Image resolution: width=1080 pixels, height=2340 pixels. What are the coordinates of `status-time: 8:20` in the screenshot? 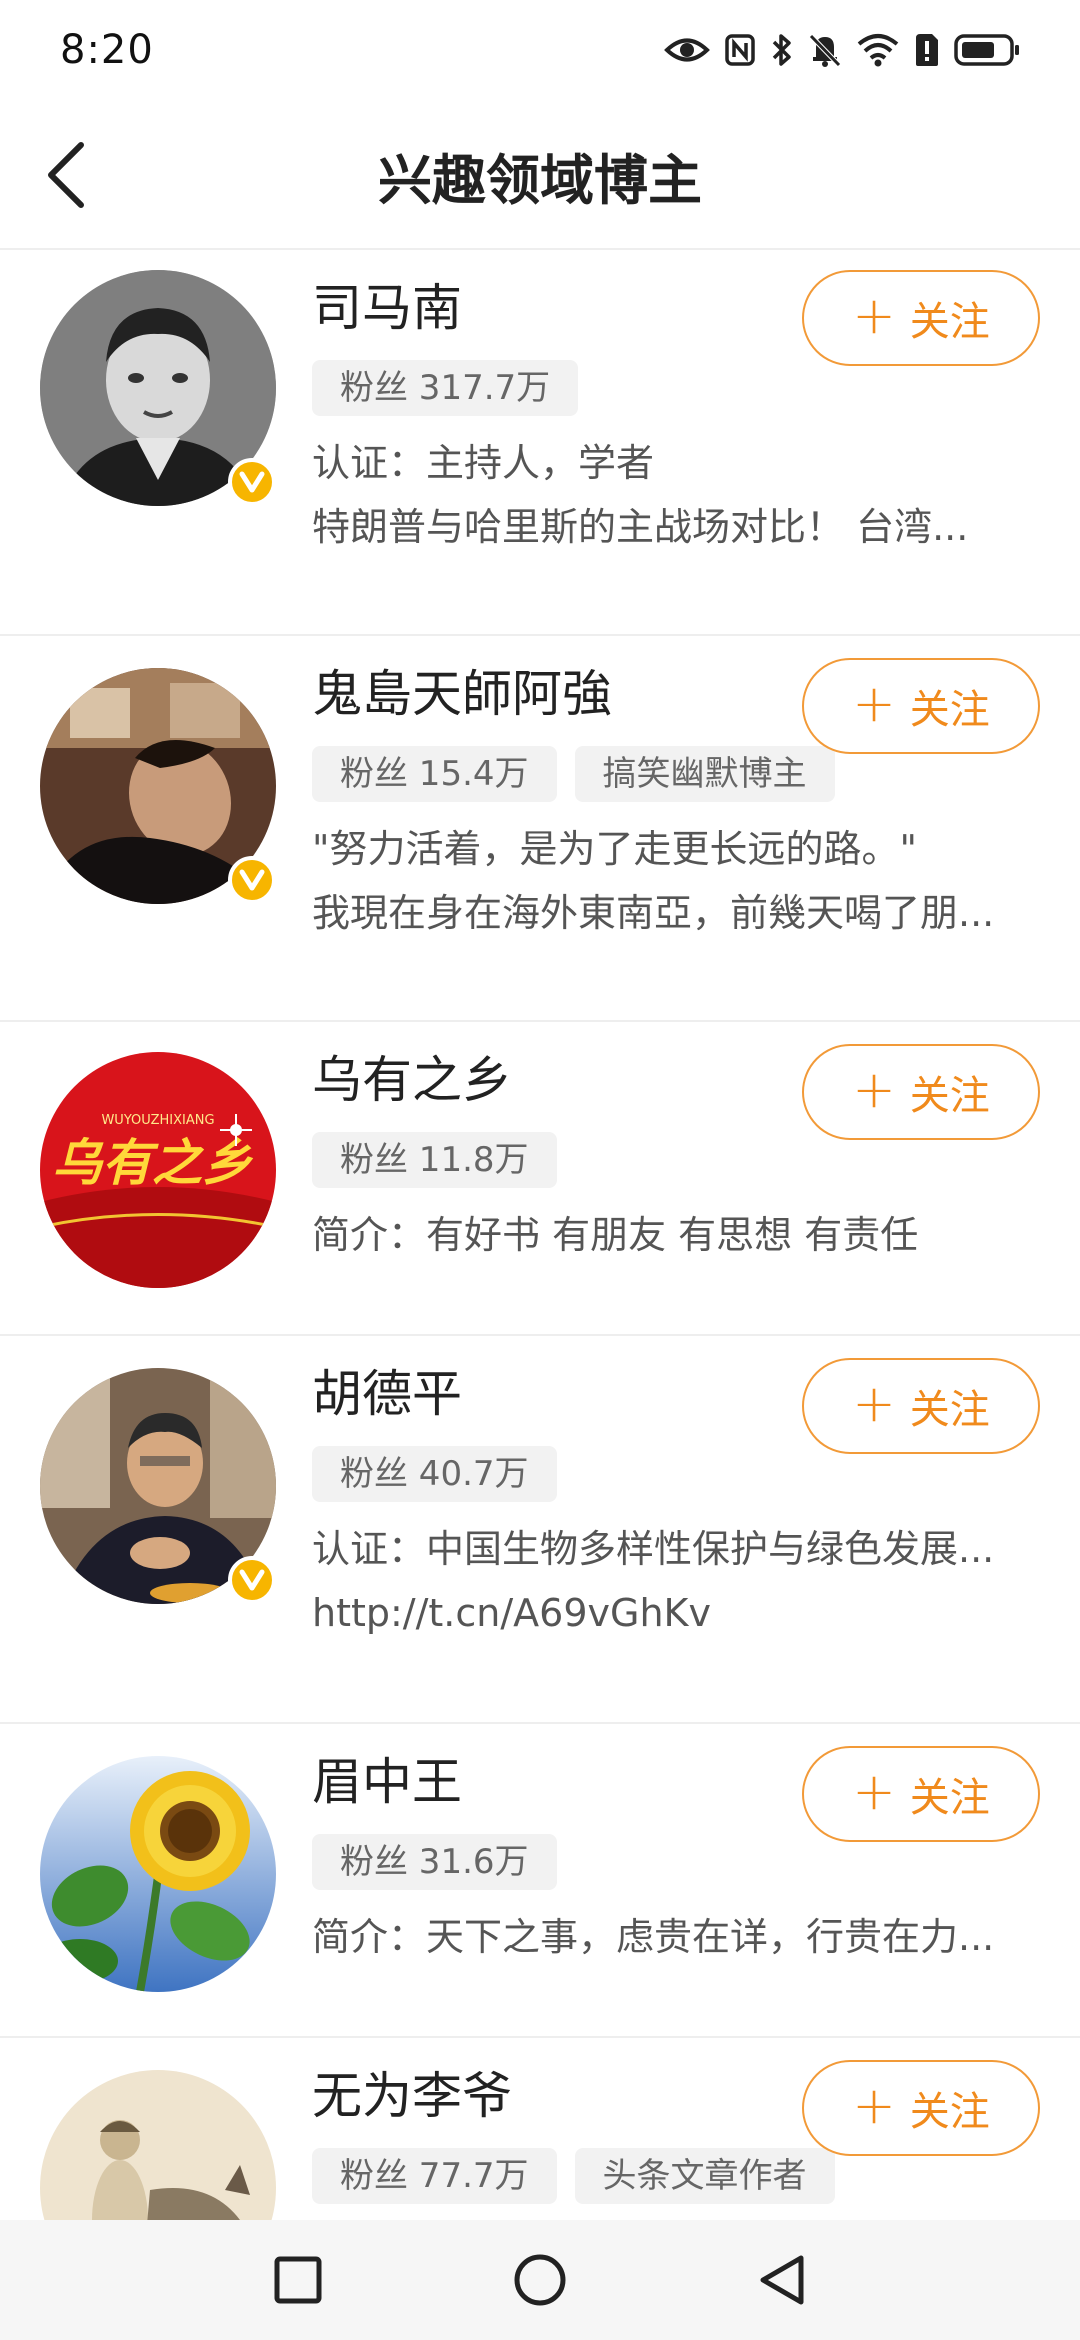 It's located at (107, 50).